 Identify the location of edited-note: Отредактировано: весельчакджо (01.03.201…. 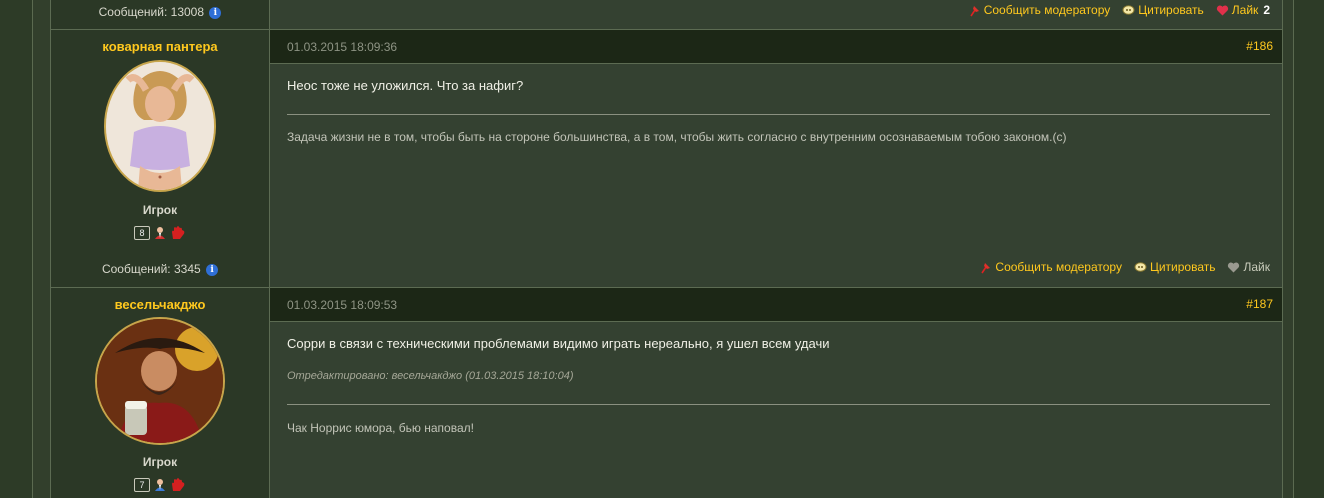
(430, 376).